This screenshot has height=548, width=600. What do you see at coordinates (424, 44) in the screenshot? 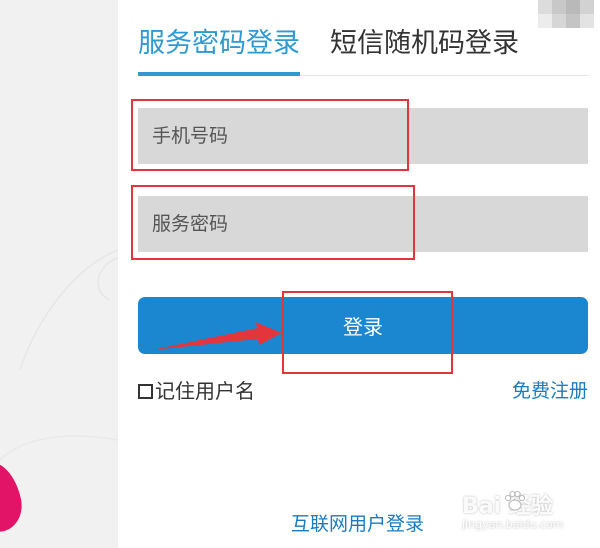
I see `tab-sms-code: 短信随机码登录` at bounding box center [424, 44].